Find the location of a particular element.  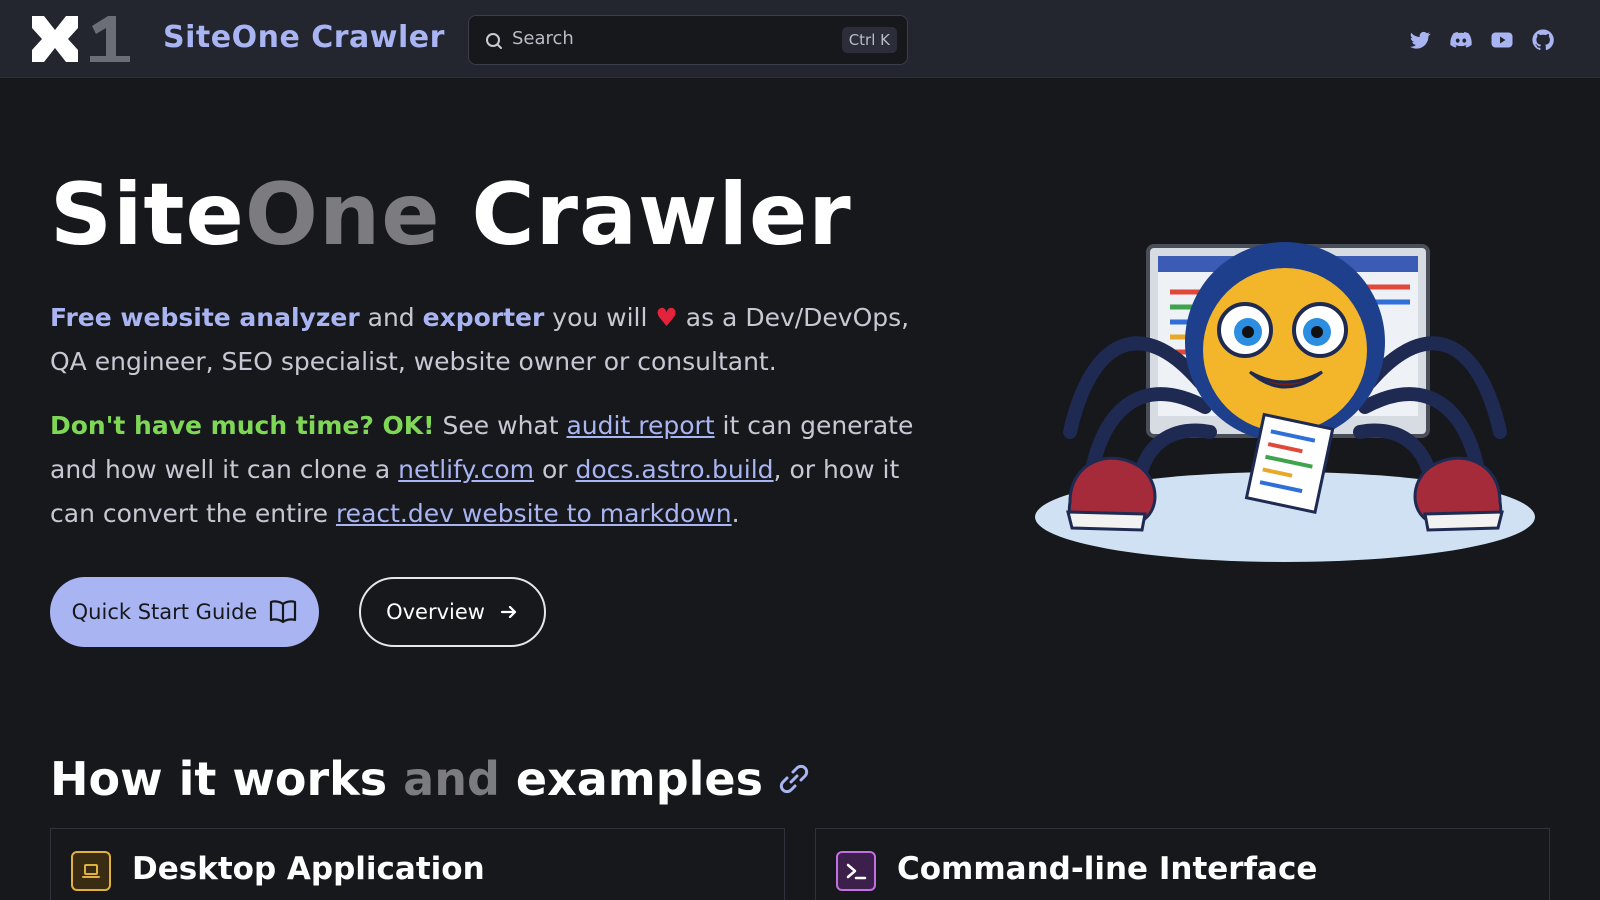

link-icon is located at coordinates (794, 779).